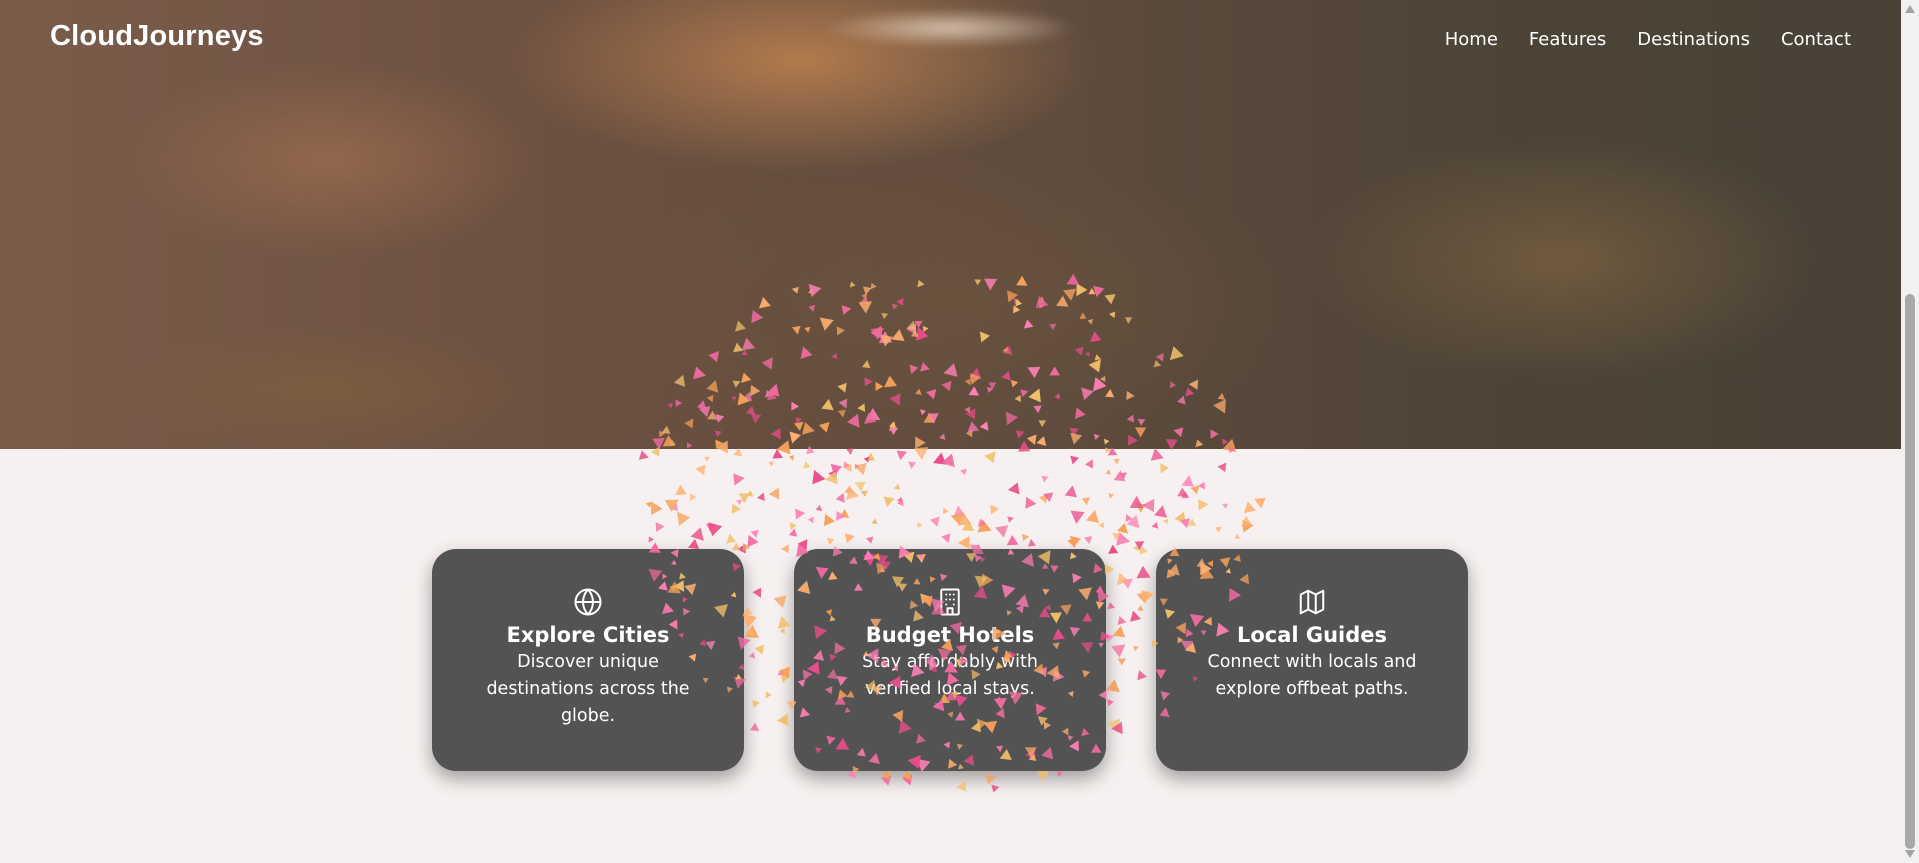  I want to click on nav-contact-link: Contact, so click(1816, 39).